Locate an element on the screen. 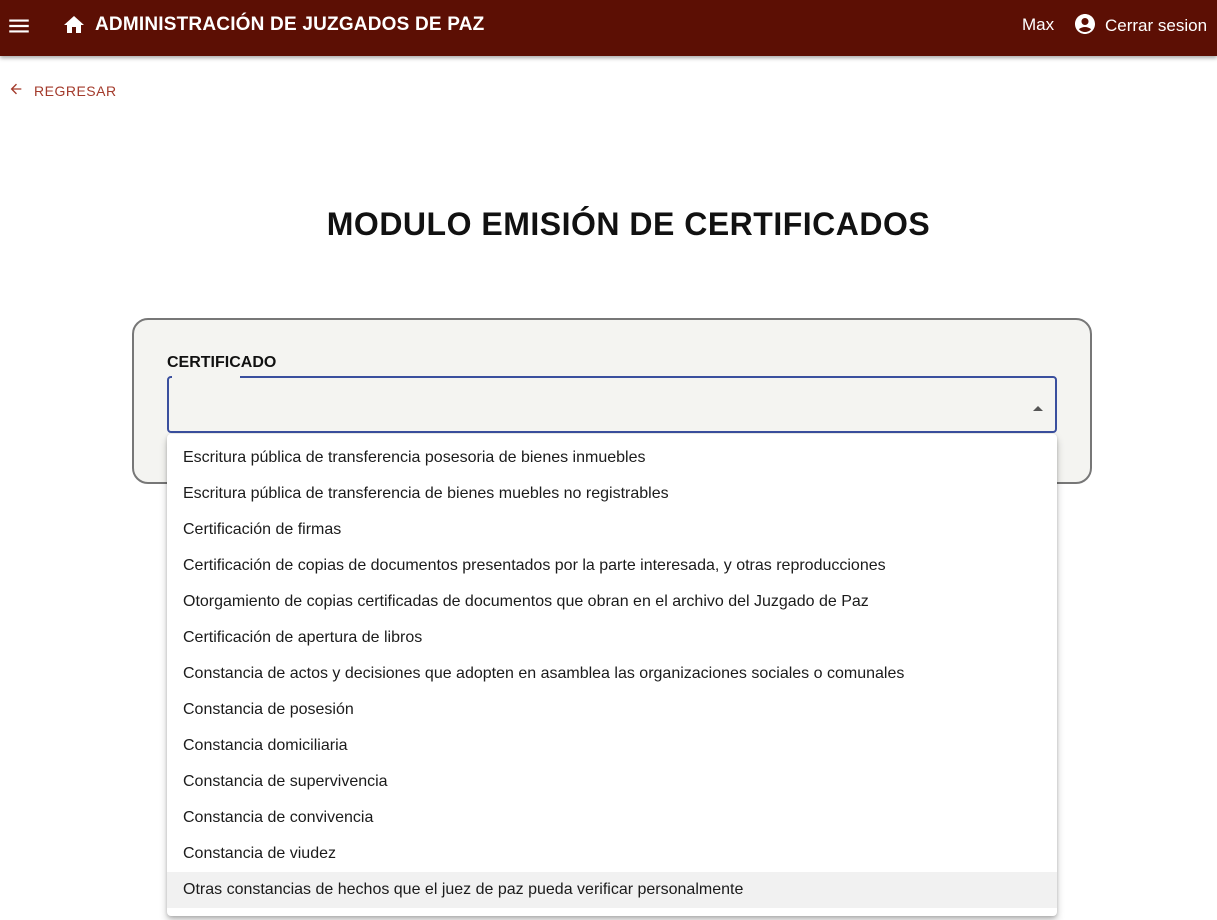 This screenshot has height=920, width=1217. logout-button: Cerrar sesion is located at coordinates (1140, 26).